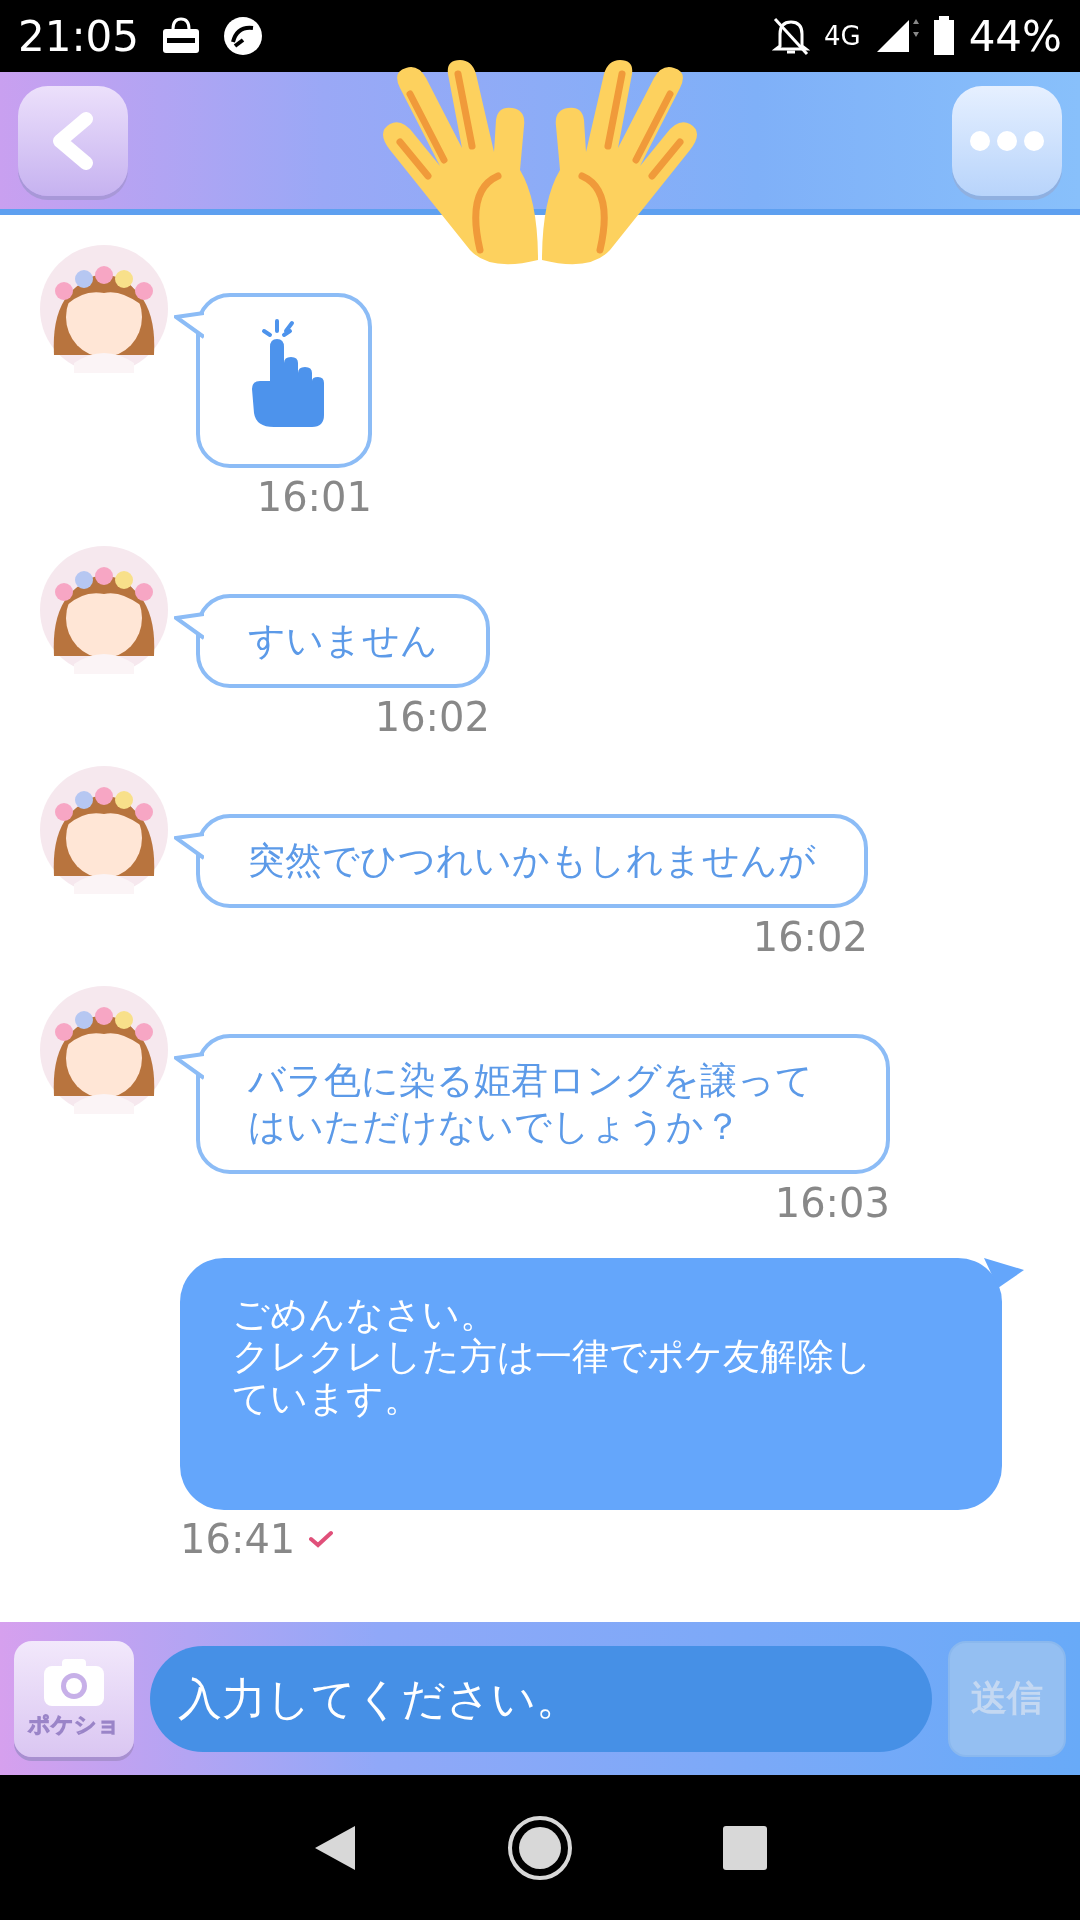 The height and width of the screenshot is (1920, 1080). I want to click on message-text: クレクレした方は一律でポケ友解除しています。, so click(552, 1378).